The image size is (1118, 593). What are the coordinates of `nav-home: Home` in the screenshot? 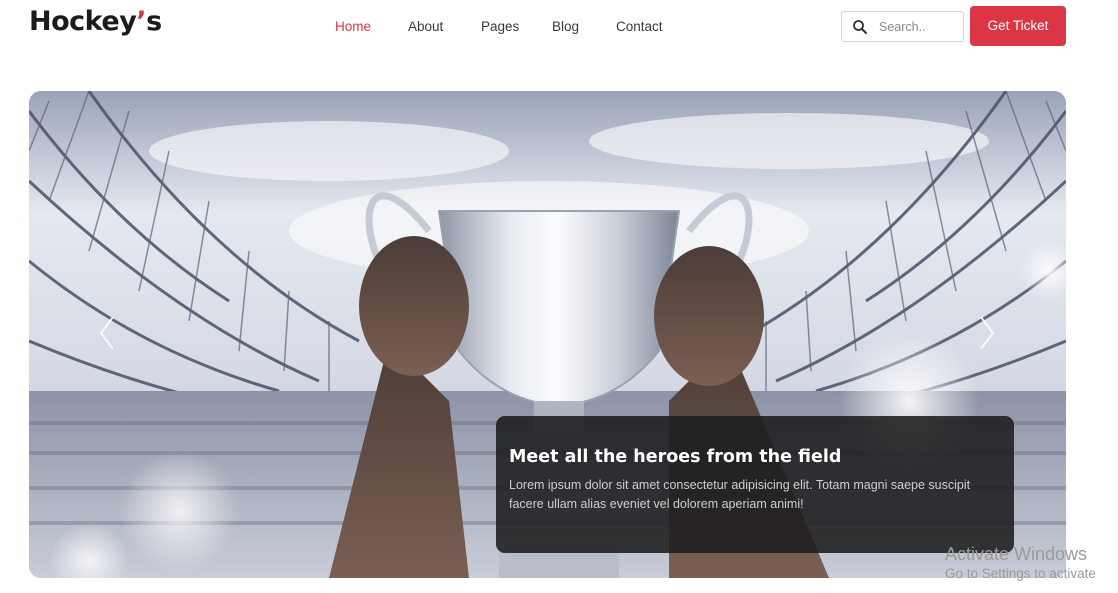 It's located at (353, 26).